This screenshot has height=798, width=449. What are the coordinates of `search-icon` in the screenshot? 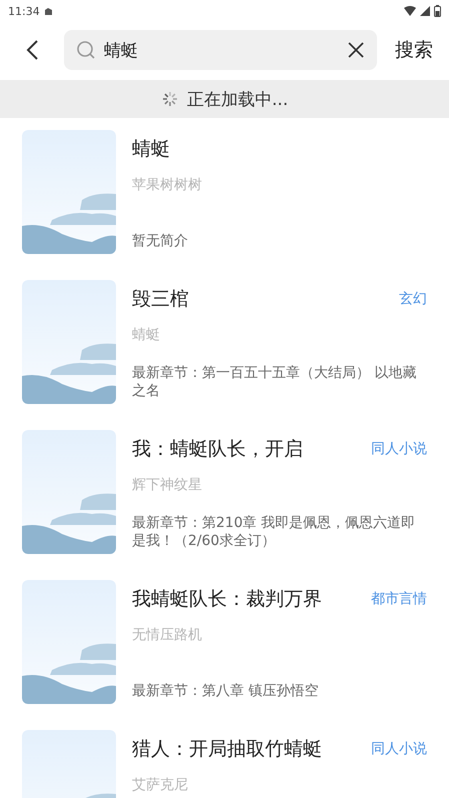 It's located at (86, 50).